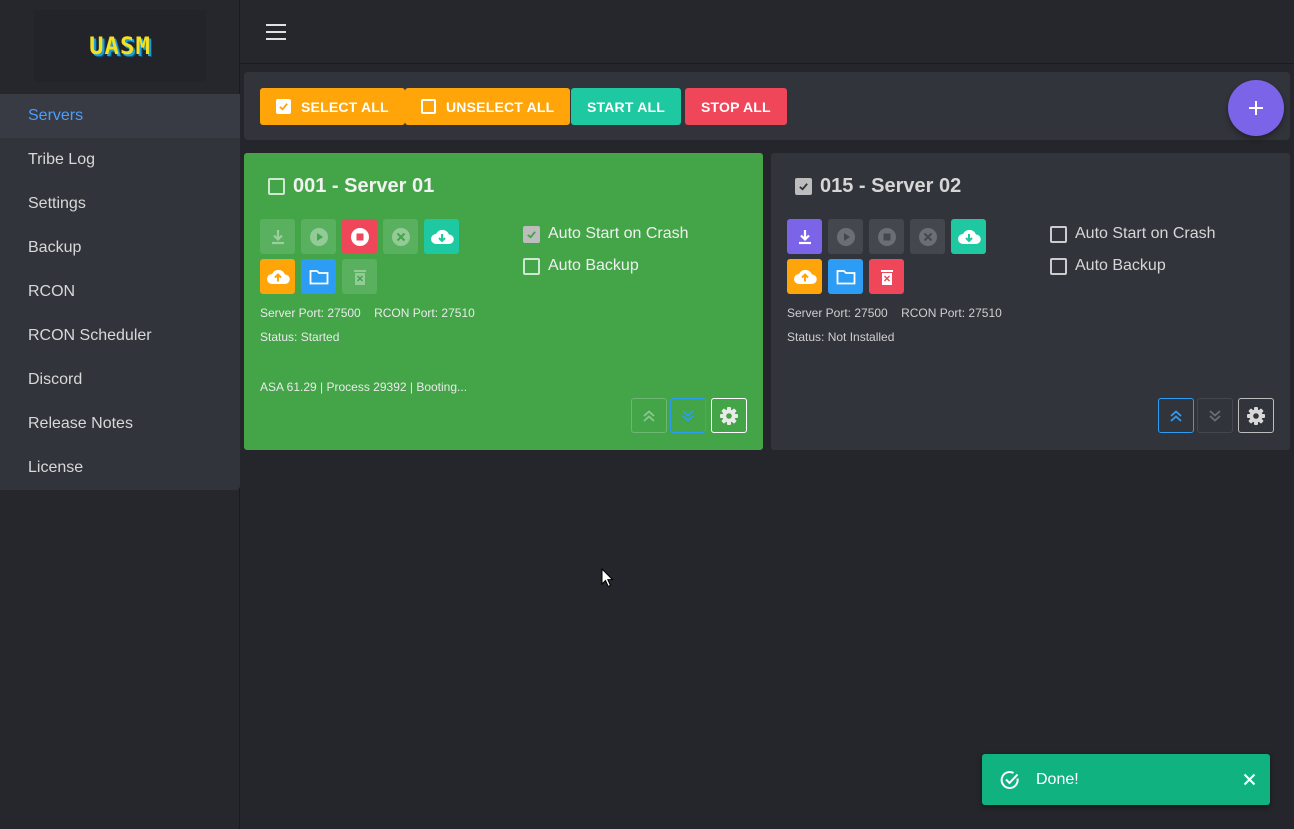 Image resolution: width=1294 pixels, height=829 pixels. Describe the element at coordinates (364, 186) in the screenshot. I see `server-name: 001 - Server 01` at that location.